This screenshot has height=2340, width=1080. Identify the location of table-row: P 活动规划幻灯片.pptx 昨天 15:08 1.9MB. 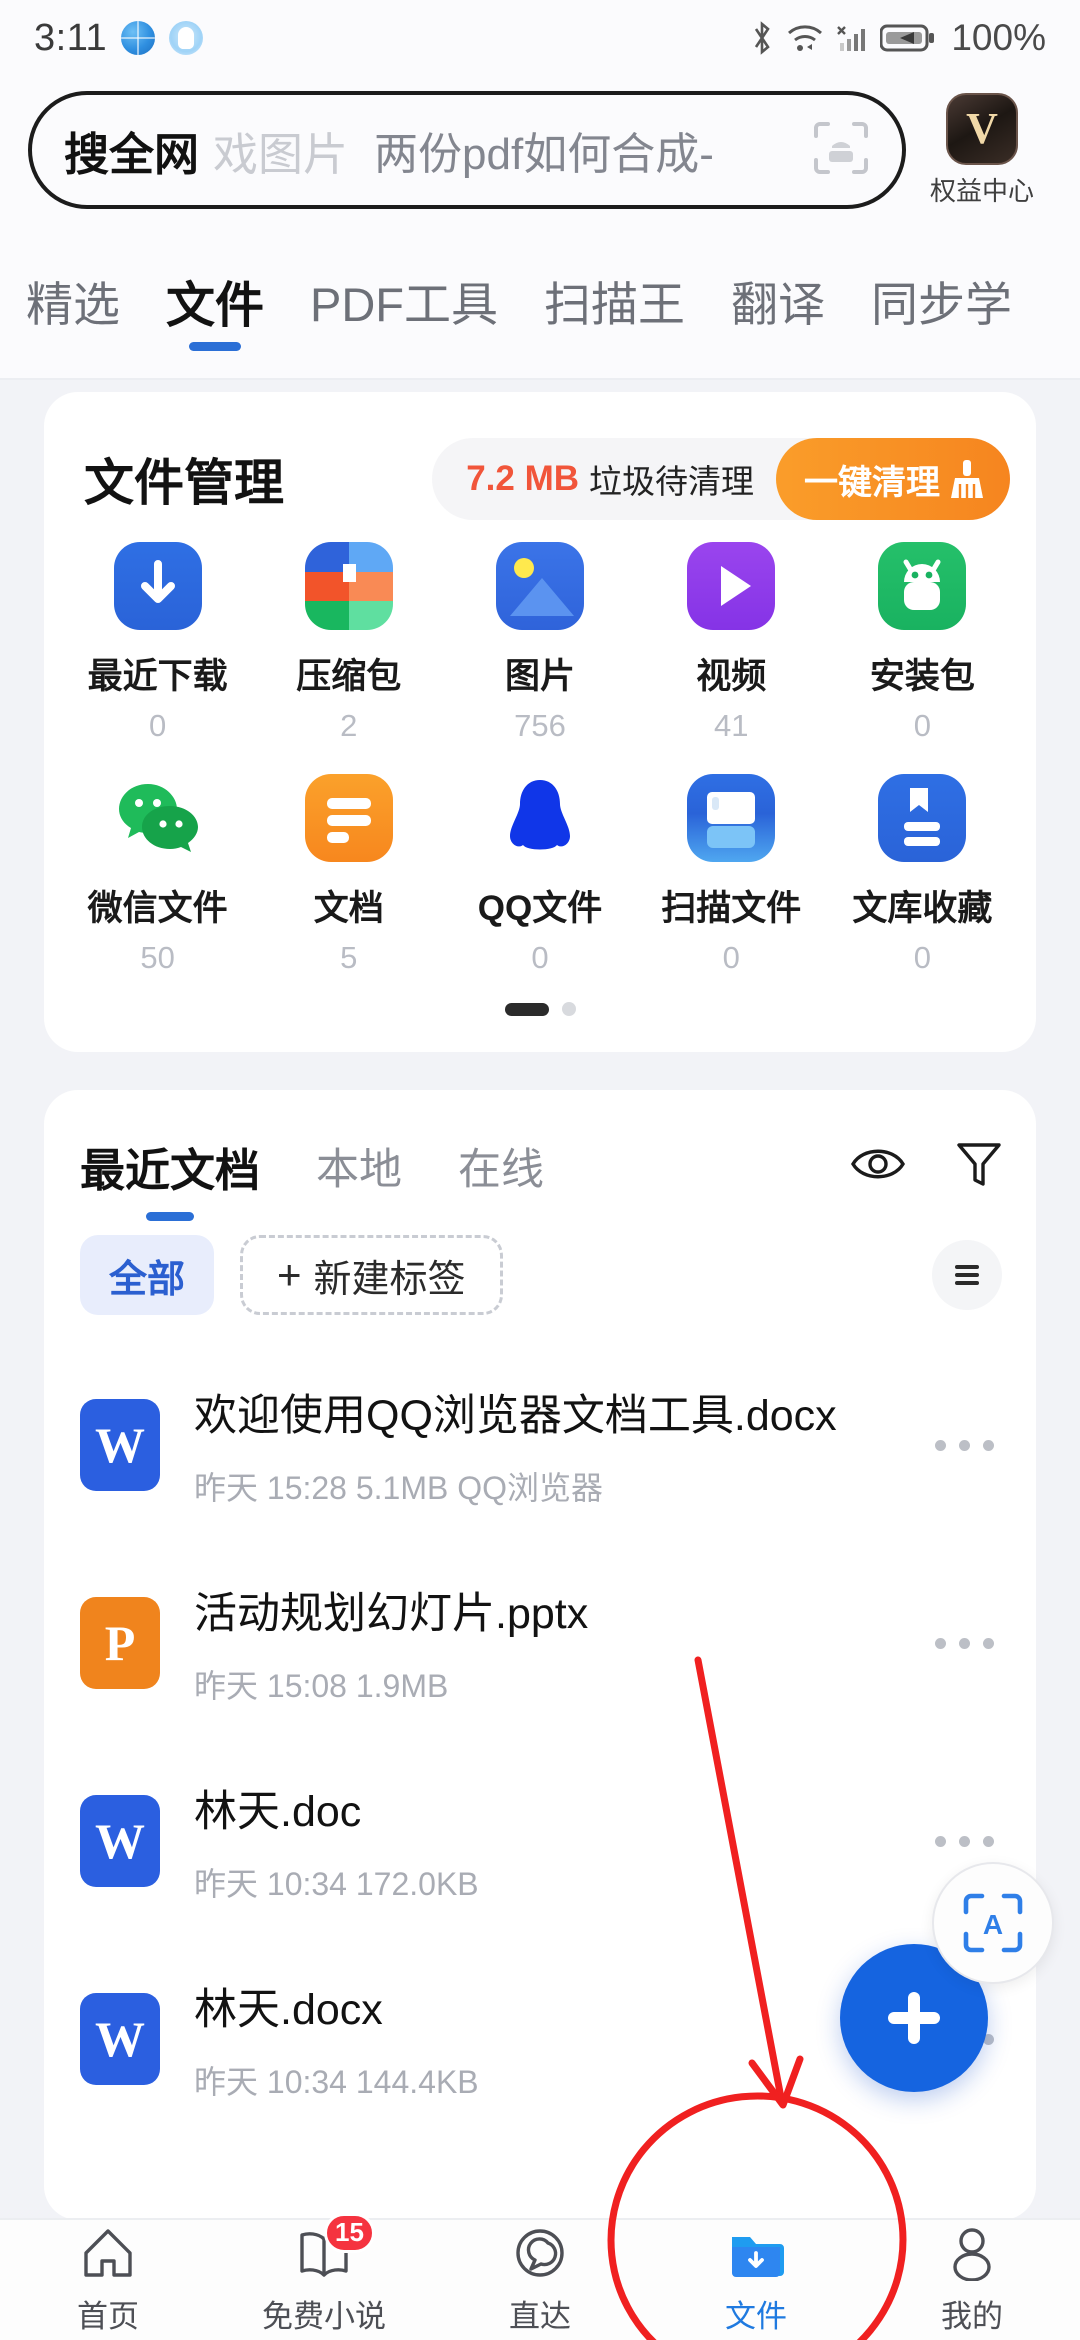
(540, 1643).